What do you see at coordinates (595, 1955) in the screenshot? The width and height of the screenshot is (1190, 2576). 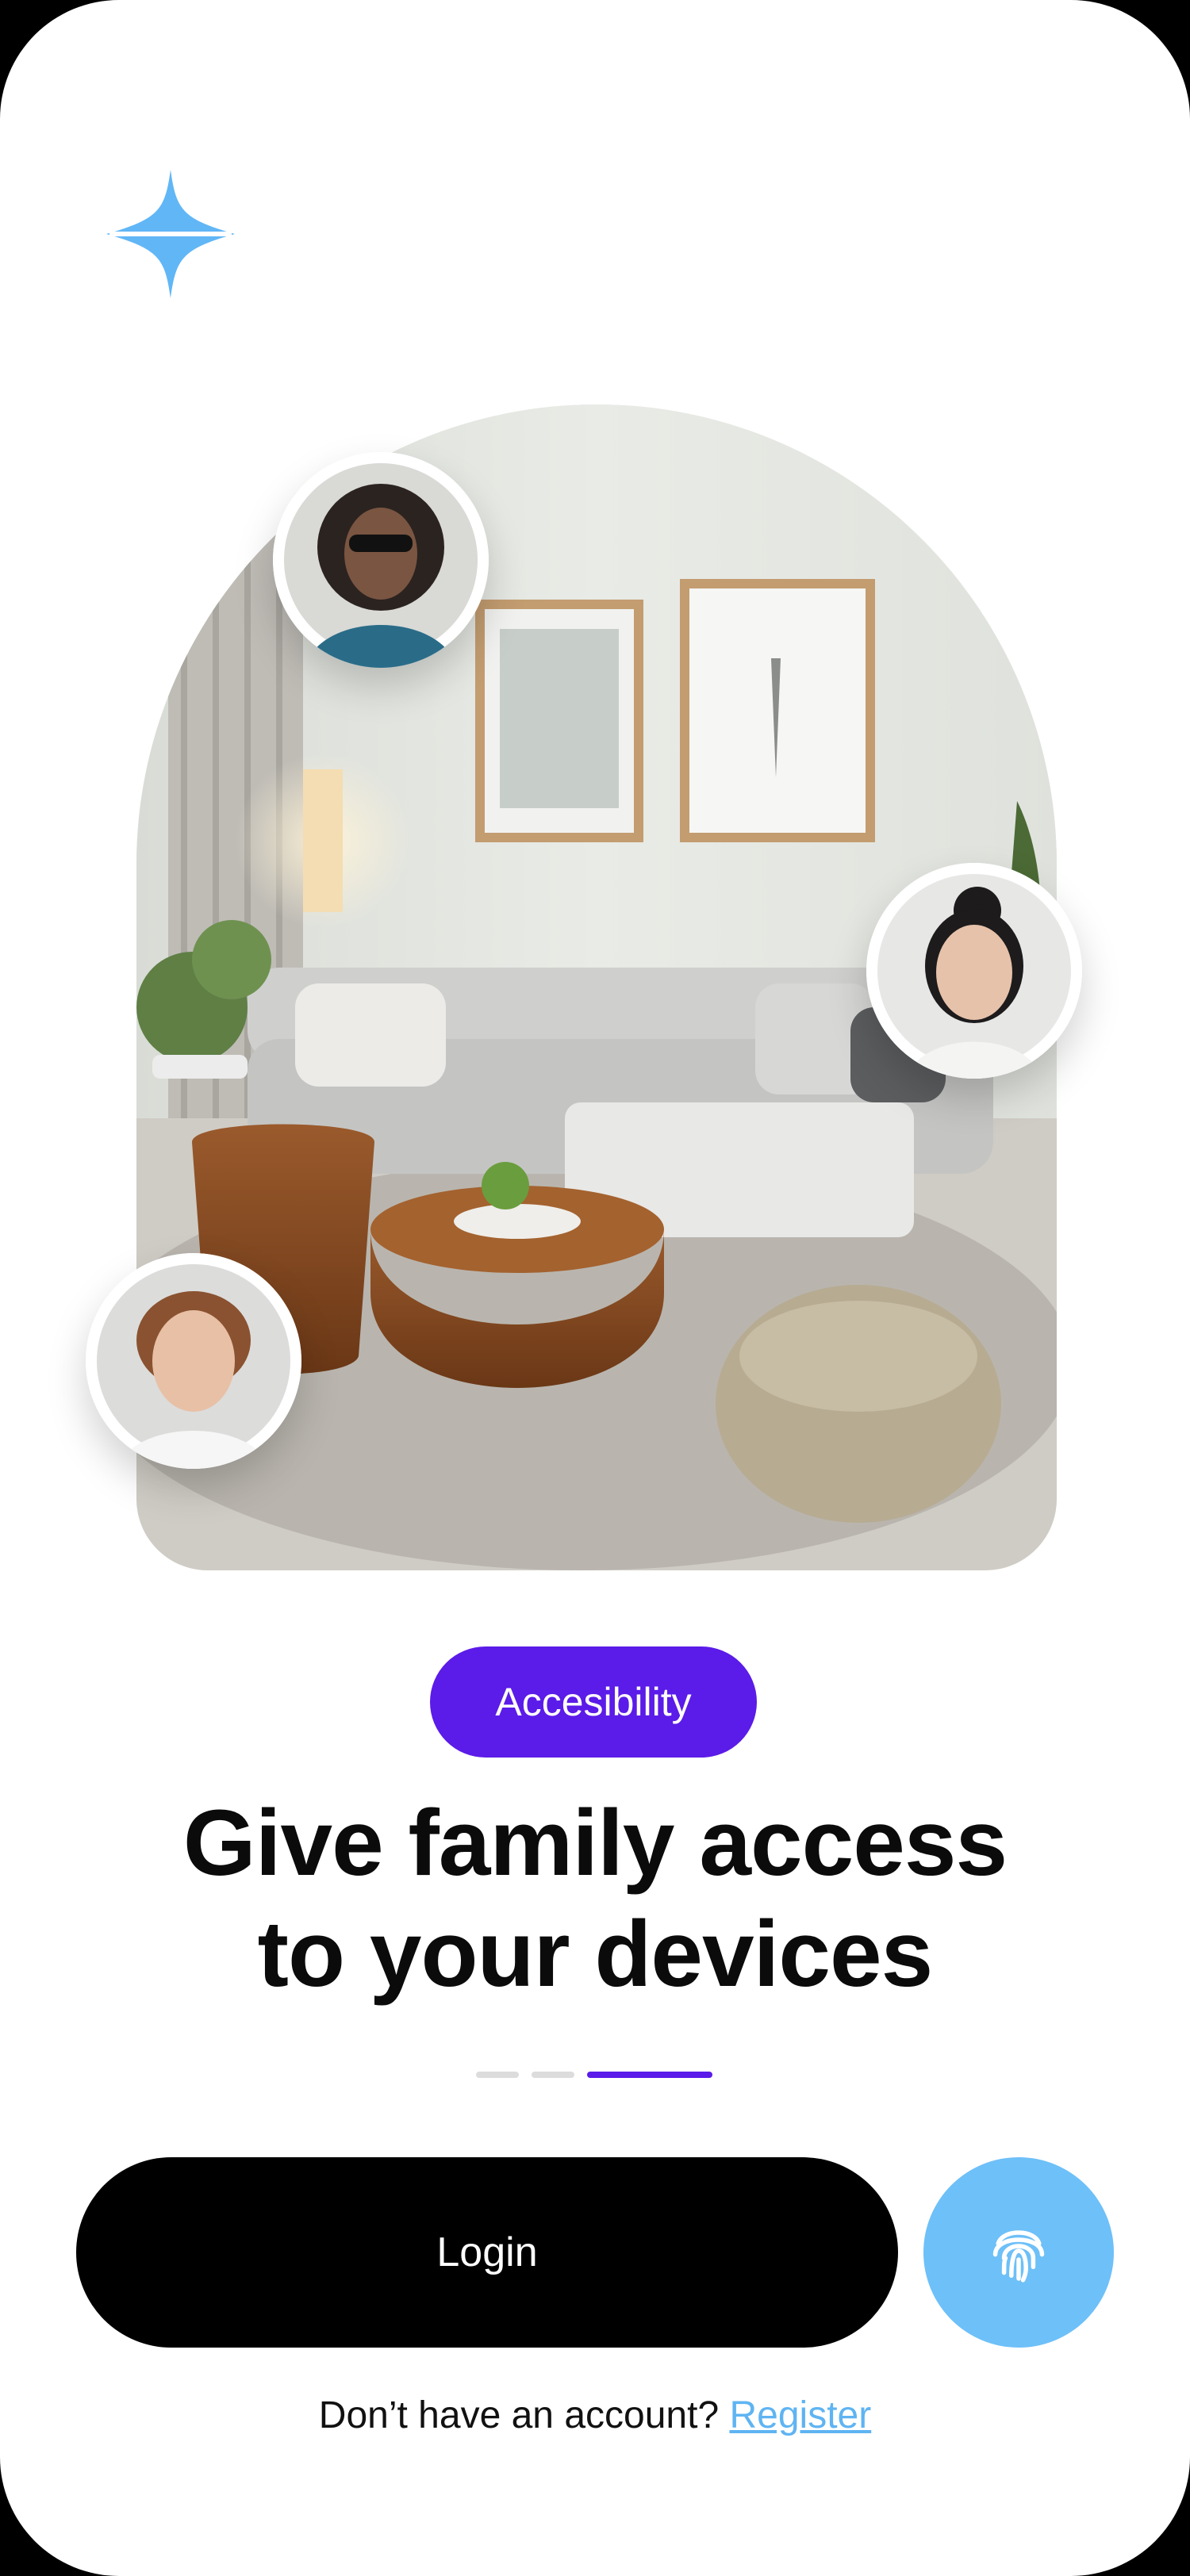 I see `title-line-2: to your devices` at bounding box center [595, 1955].